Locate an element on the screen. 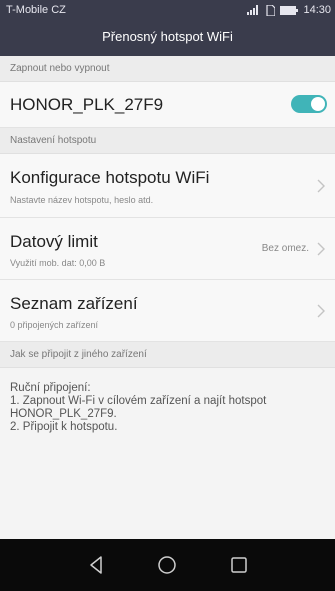 This screenshot has width=335, height=591. section-header-toggle: Zapnout nebo vypnout is located at coordinates (167, 69).